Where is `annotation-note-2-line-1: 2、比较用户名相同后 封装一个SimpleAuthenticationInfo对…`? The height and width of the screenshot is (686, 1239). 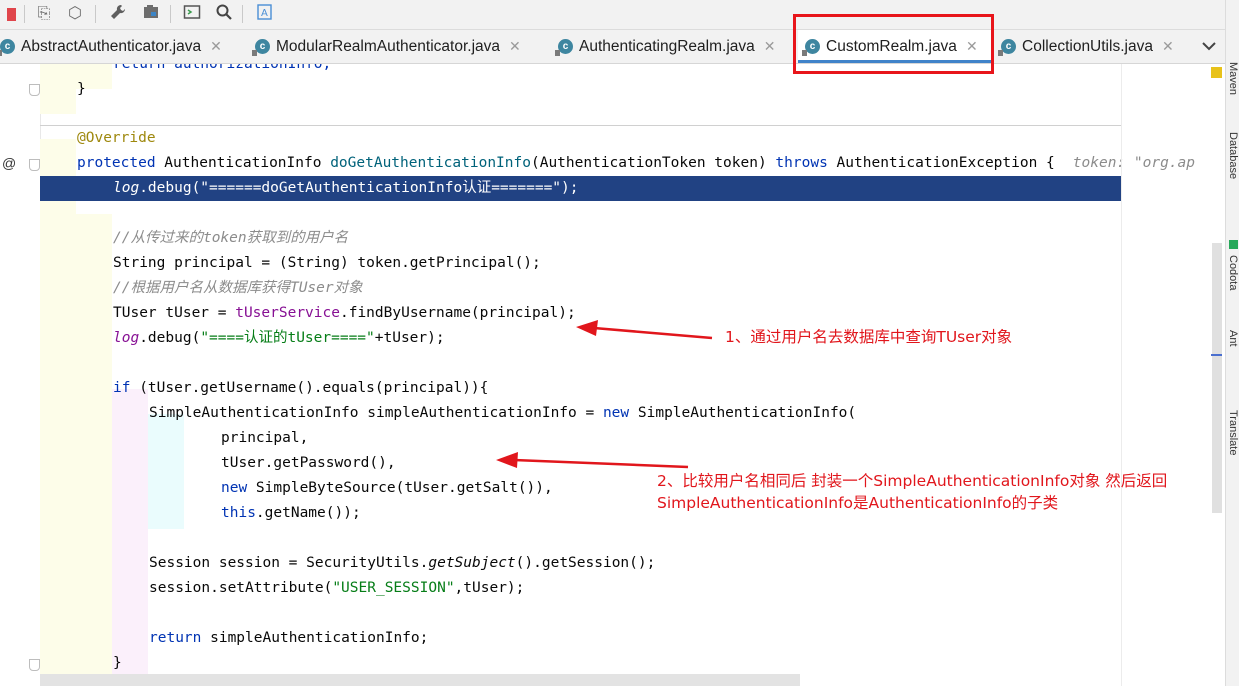 annotation-note-2-line-1: 2、比较用户名相同后 封装一个SimpleAuthenticationInfo对… is located at coordinates (912, 481).